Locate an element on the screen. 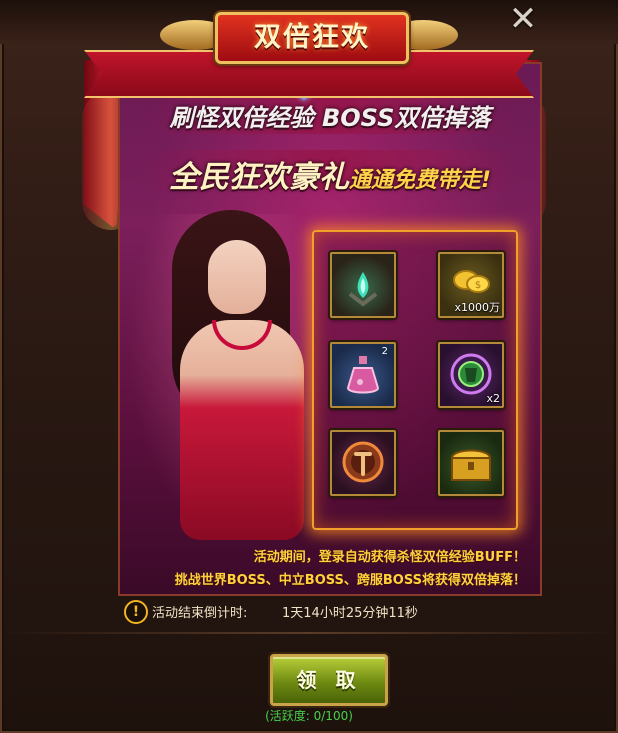  claim-button-label: 领 取 is located at coordinates (329, 680).